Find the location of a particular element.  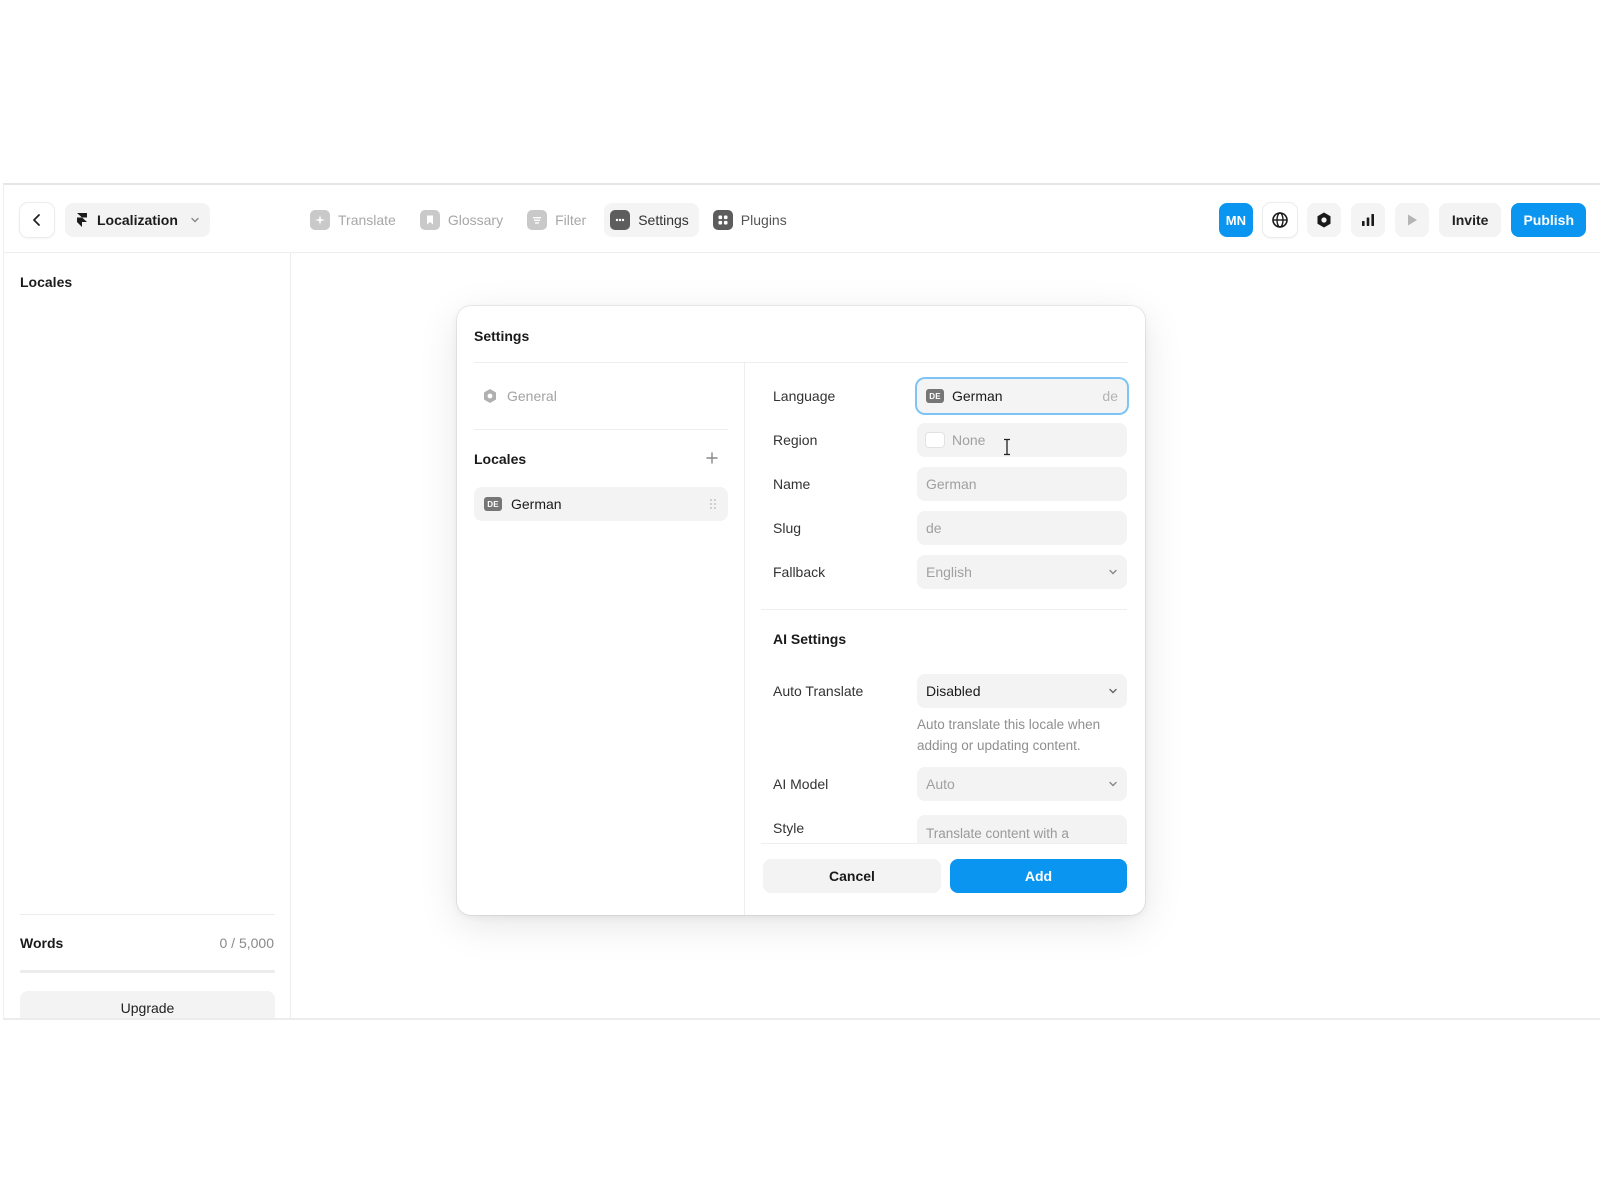

general-nav-item: General is located at coordinates (519, 396).